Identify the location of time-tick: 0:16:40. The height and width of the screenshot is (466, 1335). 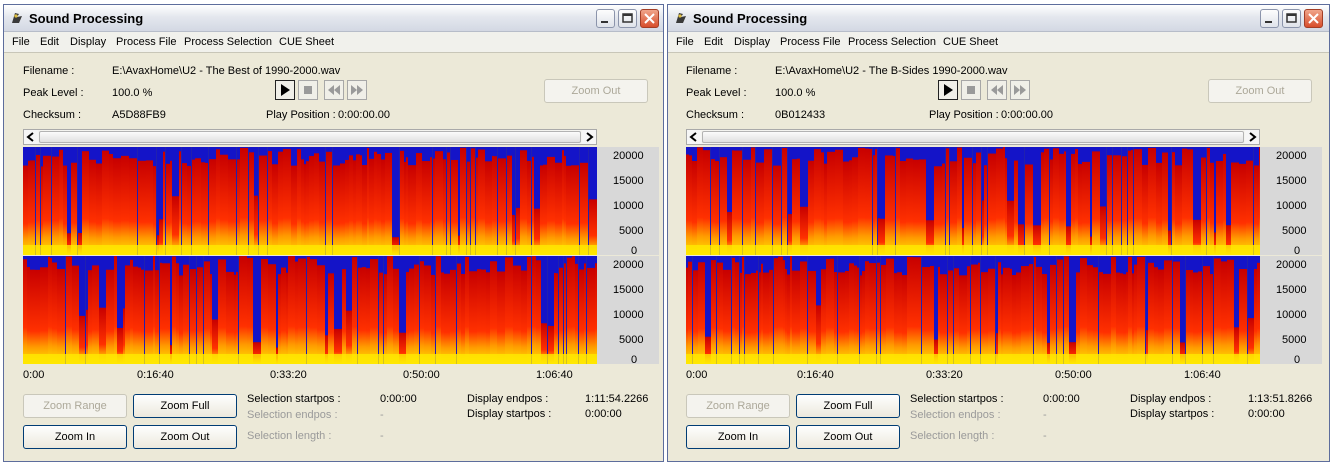
(155, 375).